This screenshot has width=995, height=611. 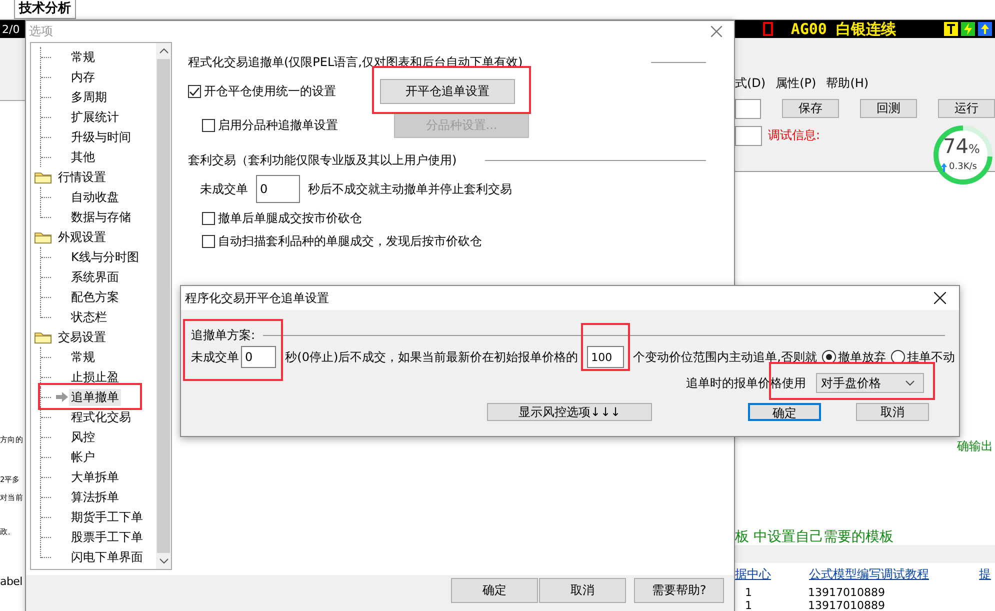 I want to click on settings-button: 开平仓追单设置, so click(x=447, y=91).